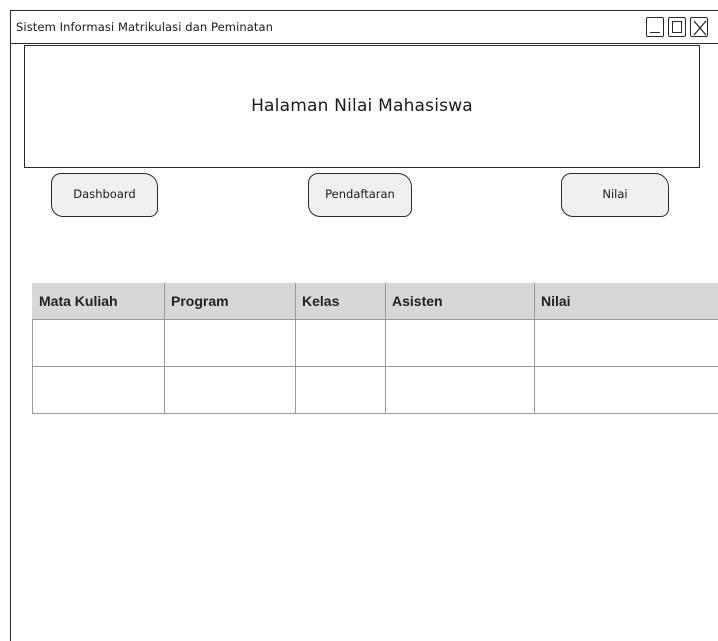 This screenshot has height=641, width=718. Describe the element at coordinates (677, 27) in the screenshot. I see `maximize-icon` at that location.